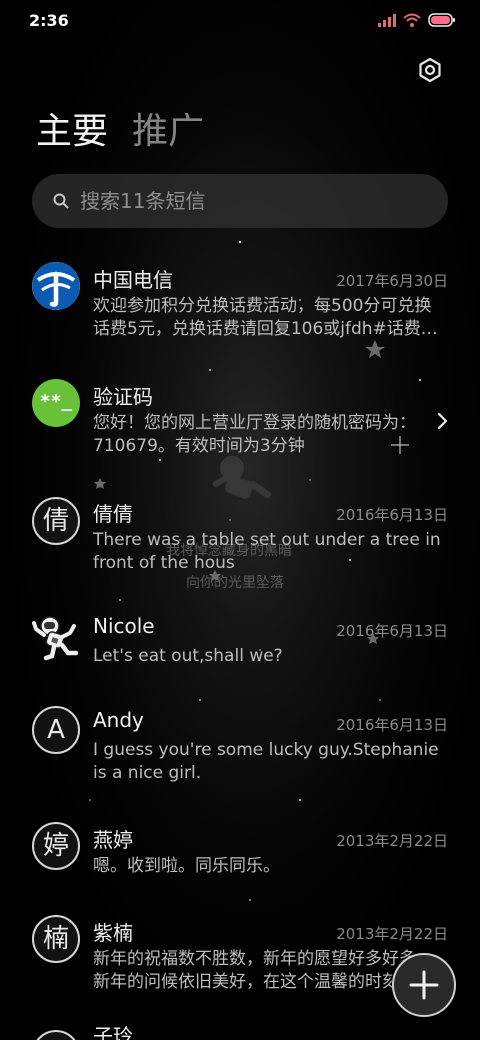 This screenshot has height=1040, width=480. Describe the element at coordinates (56, 286) in the screenshot. I see `china-telecom-logo-icon` at that location.